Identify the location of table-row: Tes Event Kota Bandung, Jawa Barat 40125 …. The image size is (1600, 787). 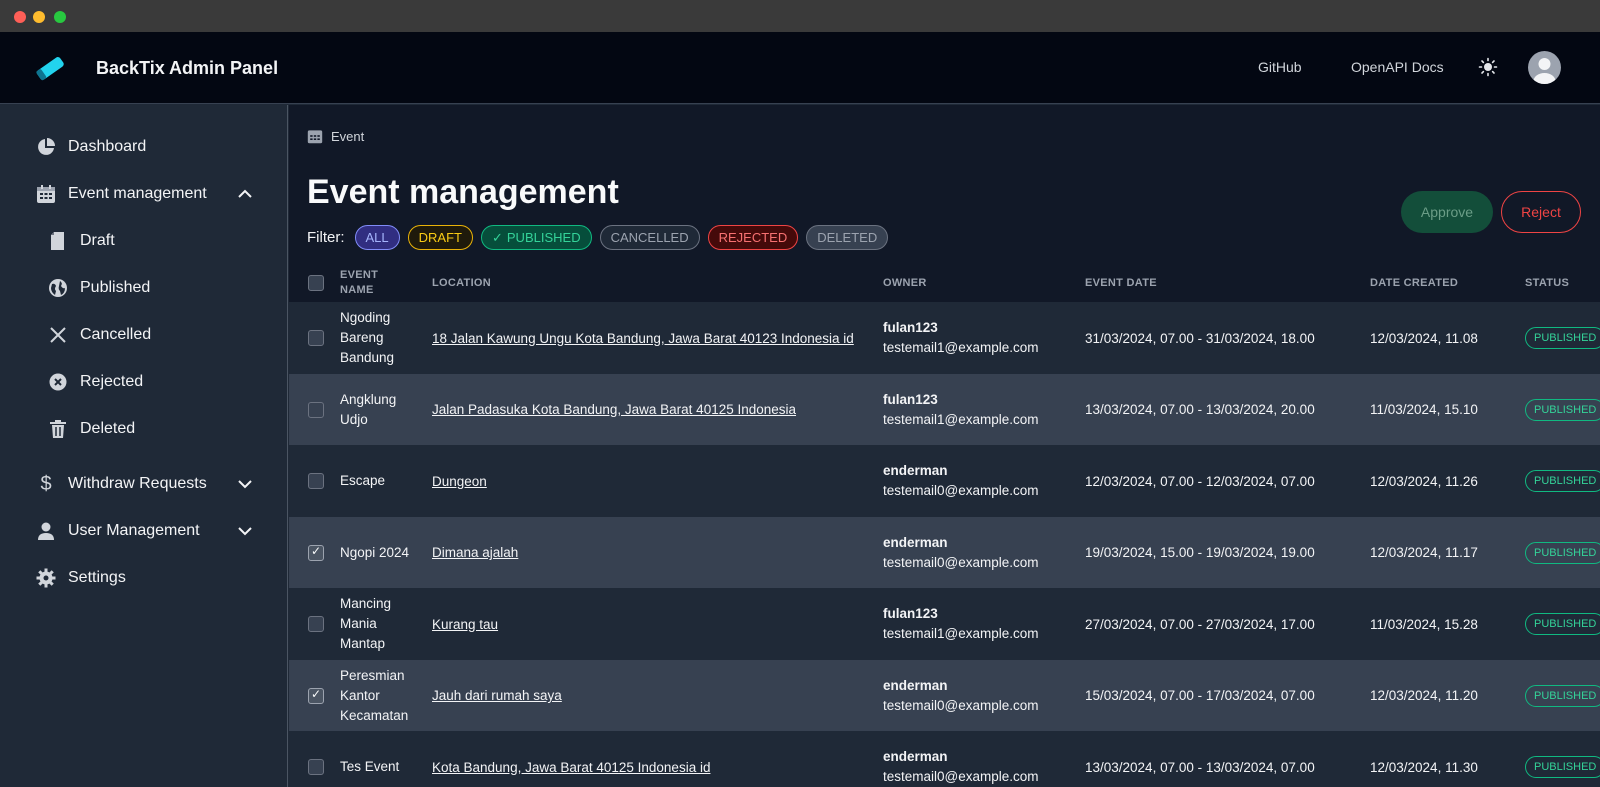
(944, 759).